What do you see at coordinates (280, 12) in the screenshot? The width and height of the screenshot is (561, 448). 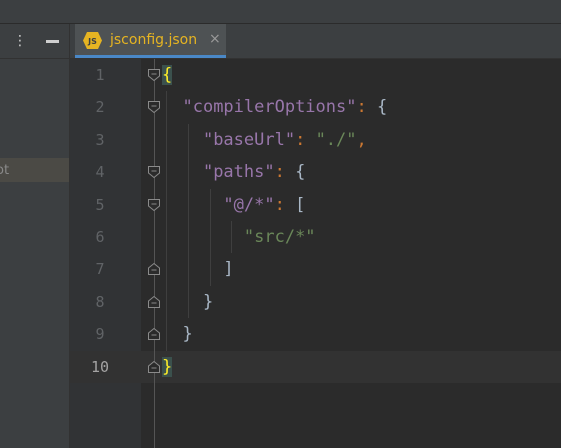 I see `window-top-strip` at bounding box center [280, 12].